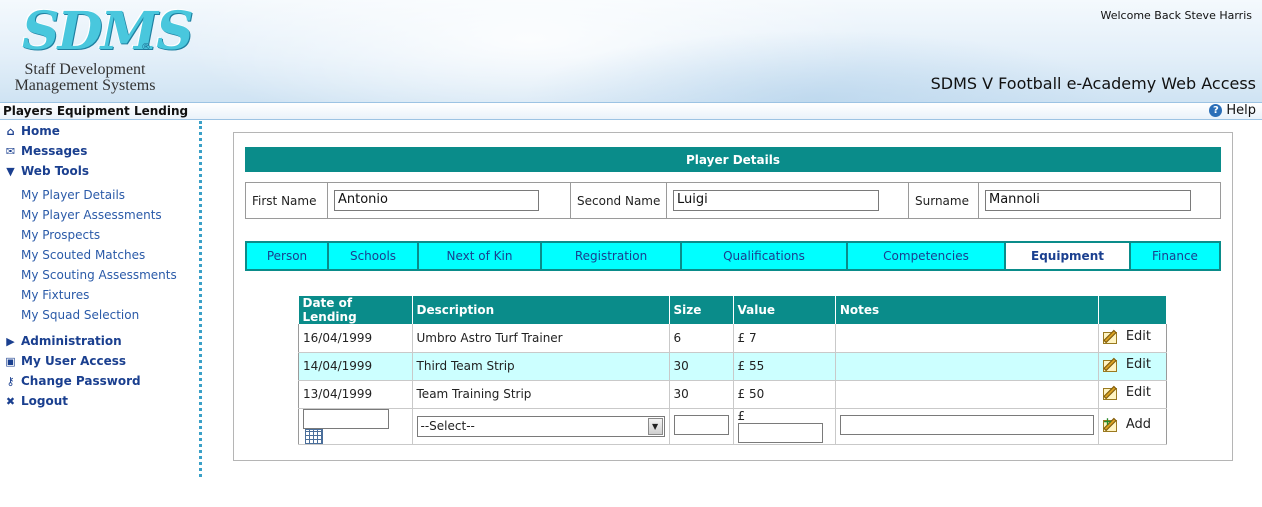  I want to click on cell-value: £ 55, so click(784, 366).